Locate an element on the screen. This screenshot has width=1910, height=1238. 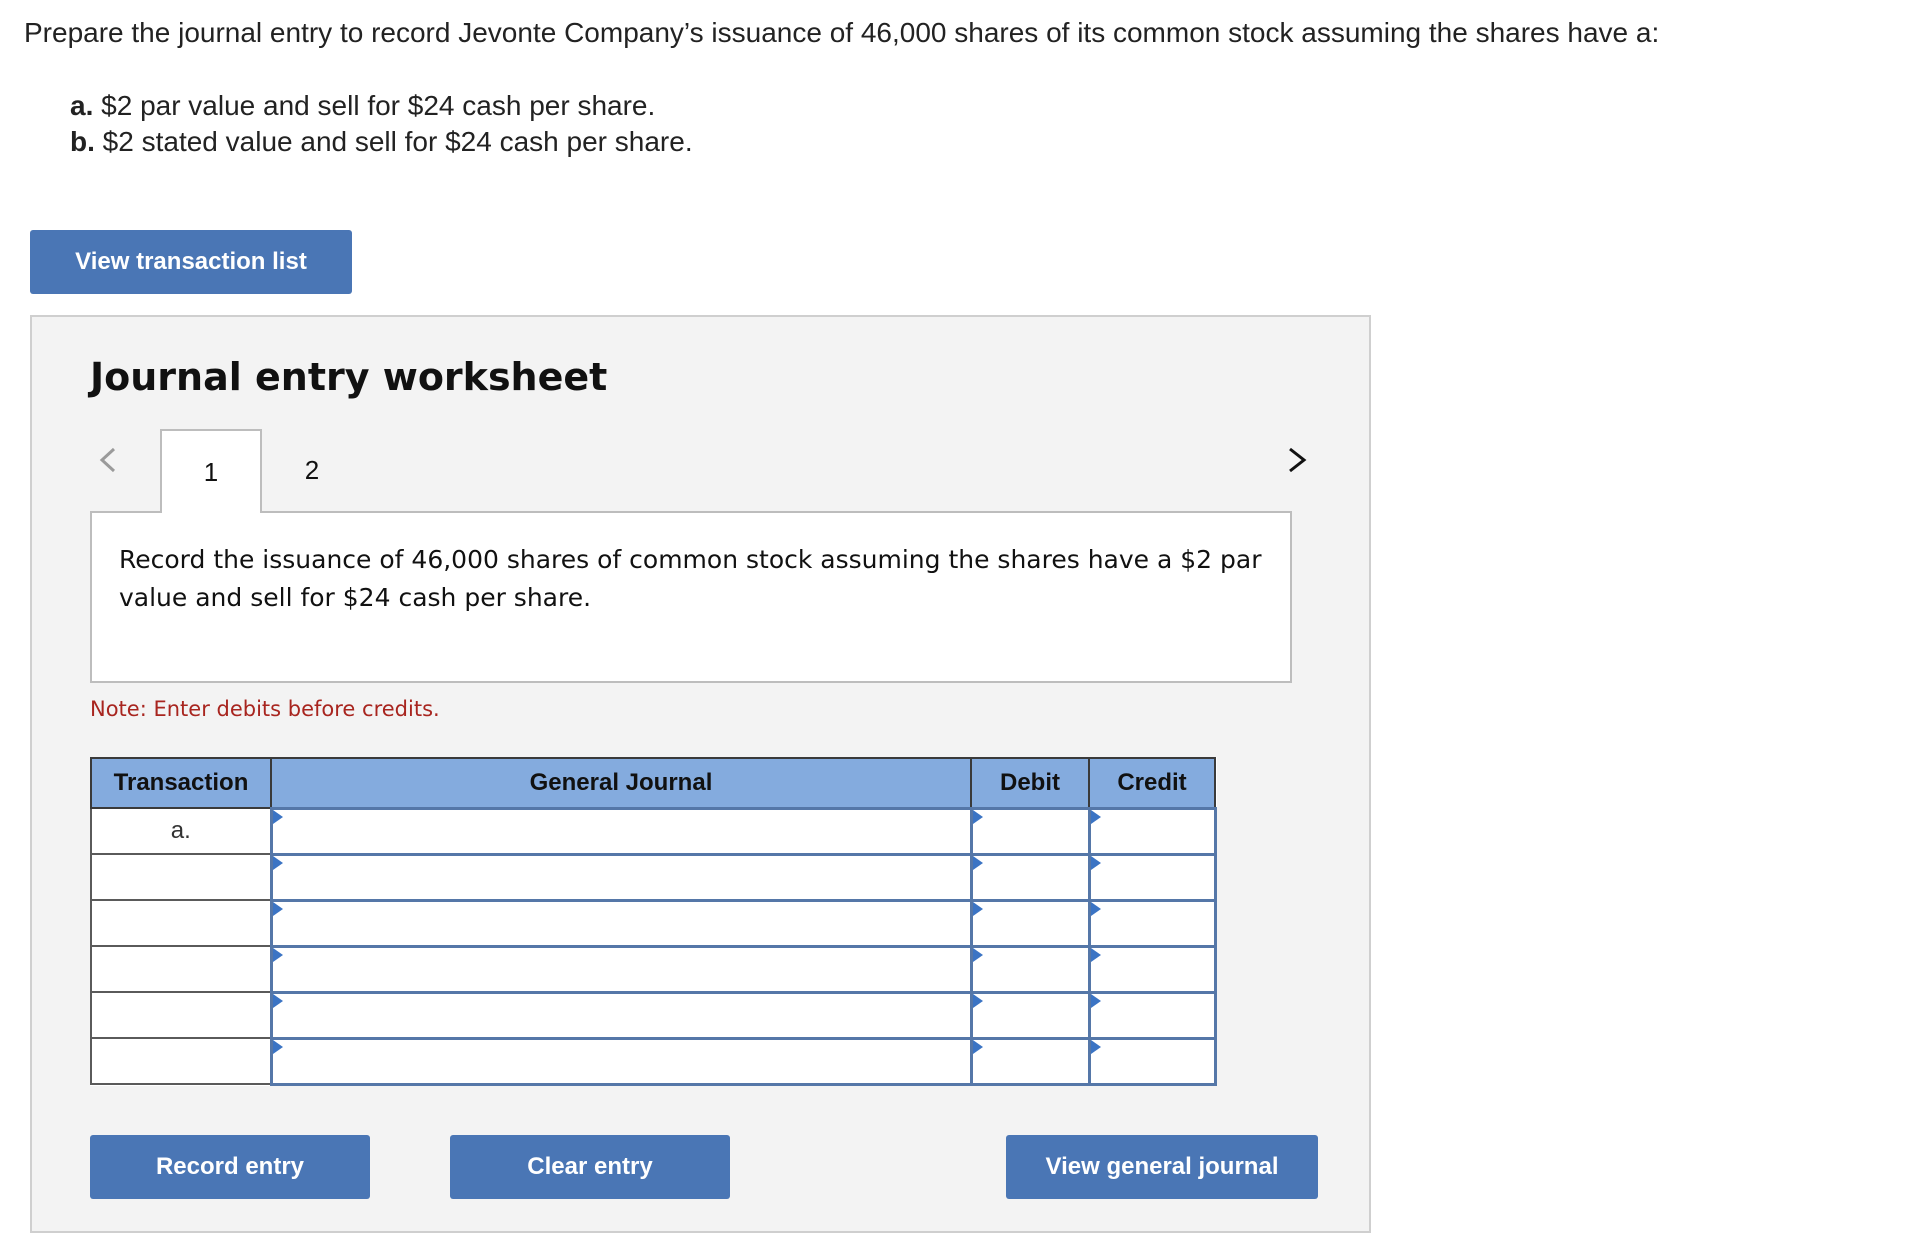
table-row: a. is located at coordinates (653, 831).